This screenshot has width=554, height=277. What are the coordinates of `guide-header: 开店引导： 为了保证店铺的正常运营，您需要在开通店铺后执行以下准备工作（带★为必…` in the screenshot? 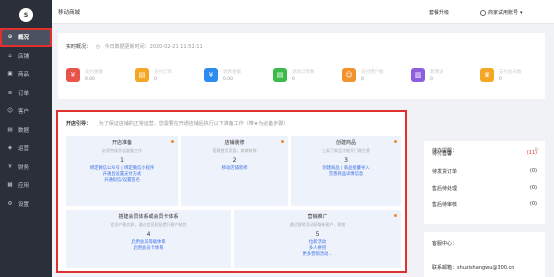 It's located at (177, 123).